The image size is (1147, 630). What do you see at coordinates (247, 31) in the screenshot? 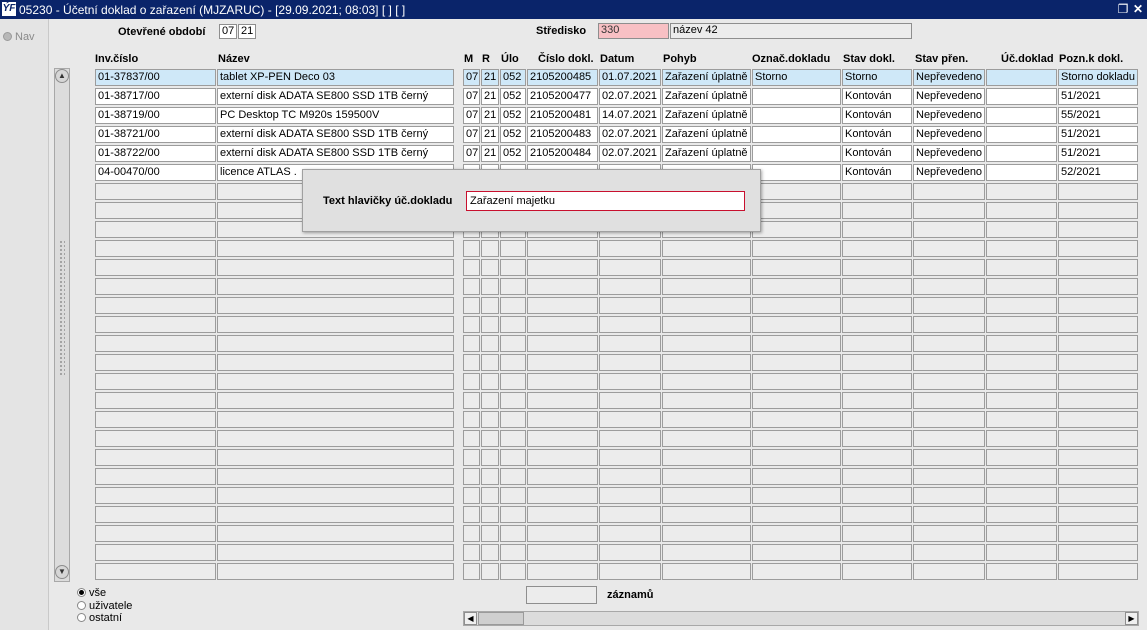
I see `period-year-field: 21` at bounding box center [247, 31].